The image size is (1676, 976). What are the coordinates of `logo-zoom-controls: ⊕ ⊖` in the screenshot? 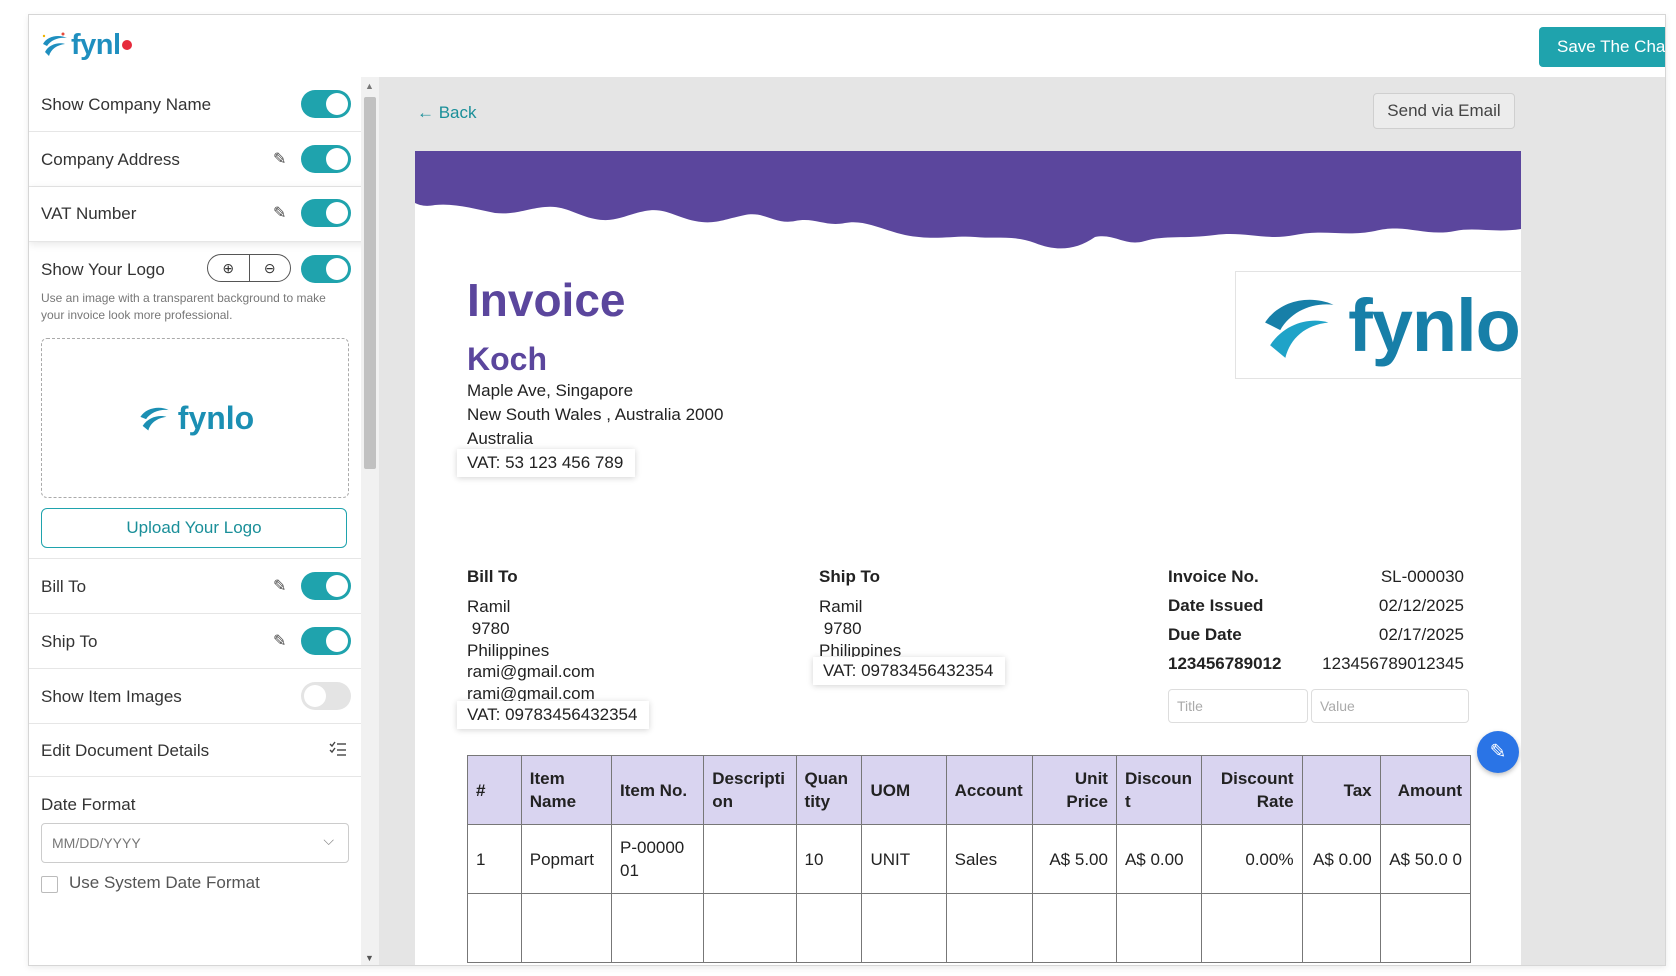 It's located at (249, 268).